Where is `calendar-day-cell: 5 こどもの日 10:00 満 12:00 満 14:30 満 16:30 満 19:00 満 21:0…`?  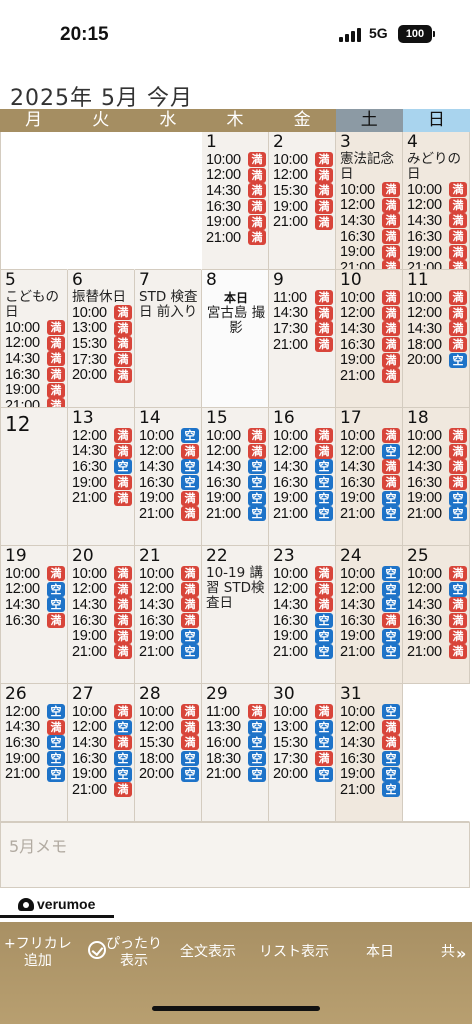 calendar-day-cell: 5 こどもの日 10:00 満 12:00 満 14:30 満 16:30 満 19:00 満 21:0… is located at coordinates (34, 339).